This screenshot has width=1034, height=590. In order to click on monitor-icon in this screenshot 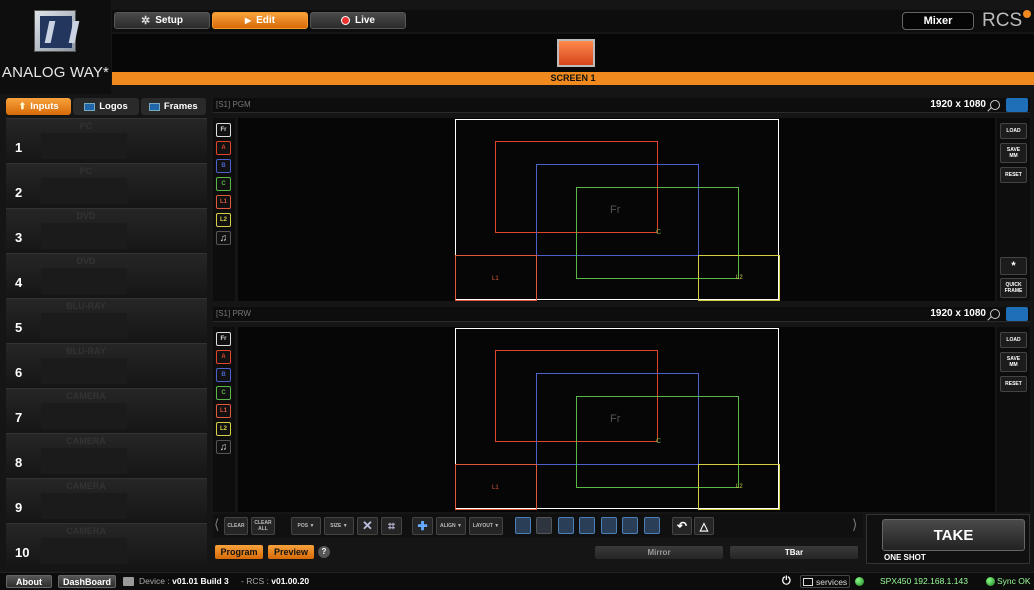, I will do `click(652, 525)`.